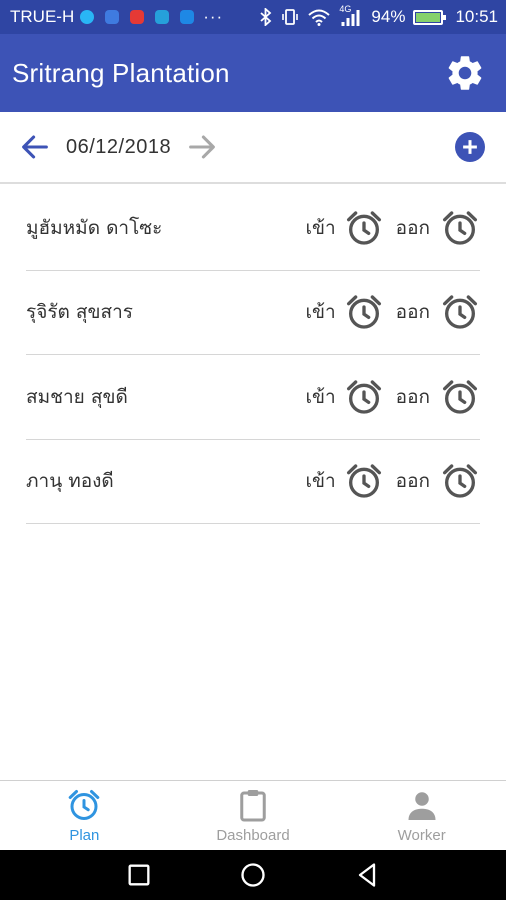 Image resolution: width=506 pixels, height=900 pixels. What do you see at coordinates (253, 17) in the screenshot?
I see `status-bar: TRUE-H ··· 4G 94% 10:51` at bounding box center [253, 17].